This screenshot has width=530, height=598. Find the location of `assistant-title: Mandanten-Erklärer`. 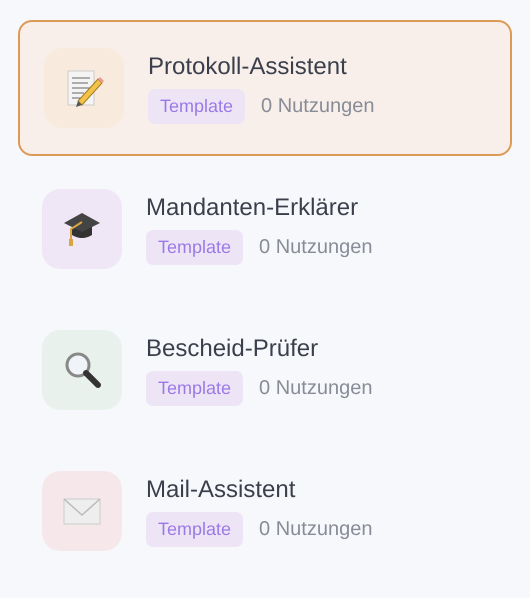

assistant-title: Mandanten-Erklärer is located at coordinates (253, 208).